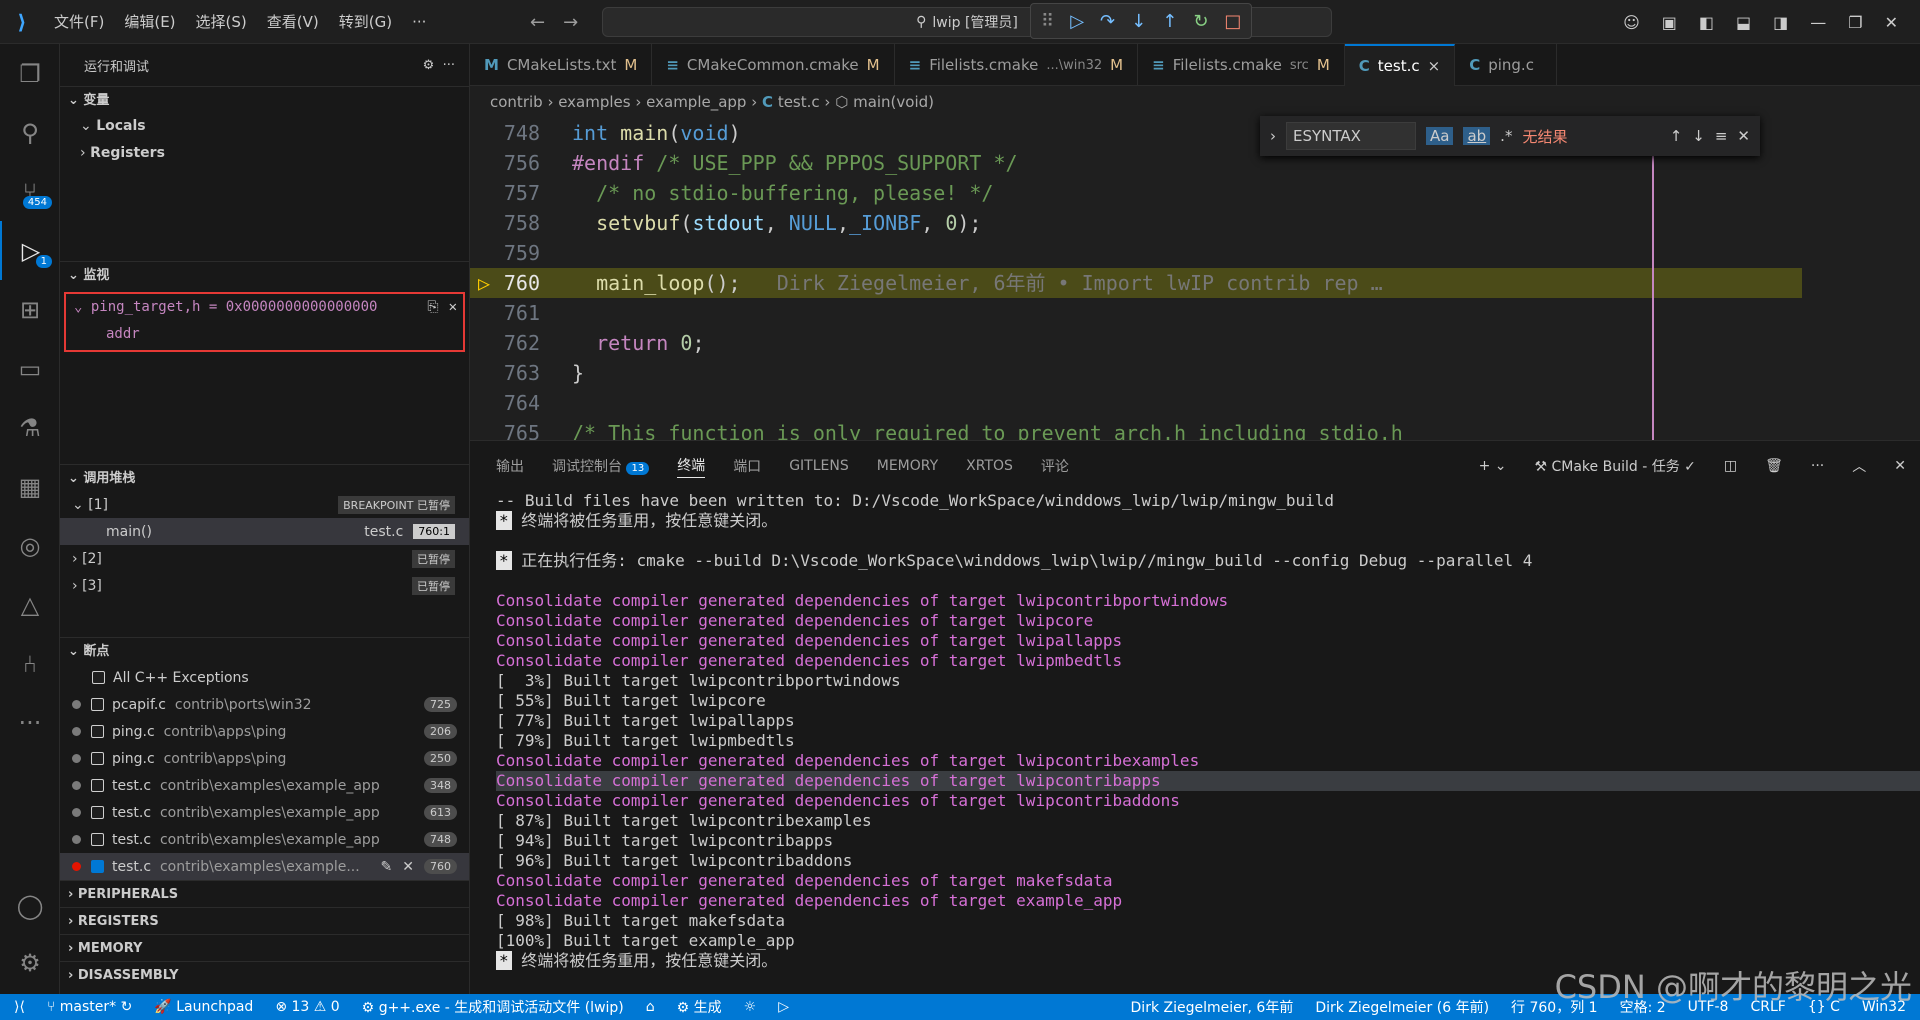  I want to click on breakpoint-item: ping.c contrib\apps\ping 250, so click(264, 758).